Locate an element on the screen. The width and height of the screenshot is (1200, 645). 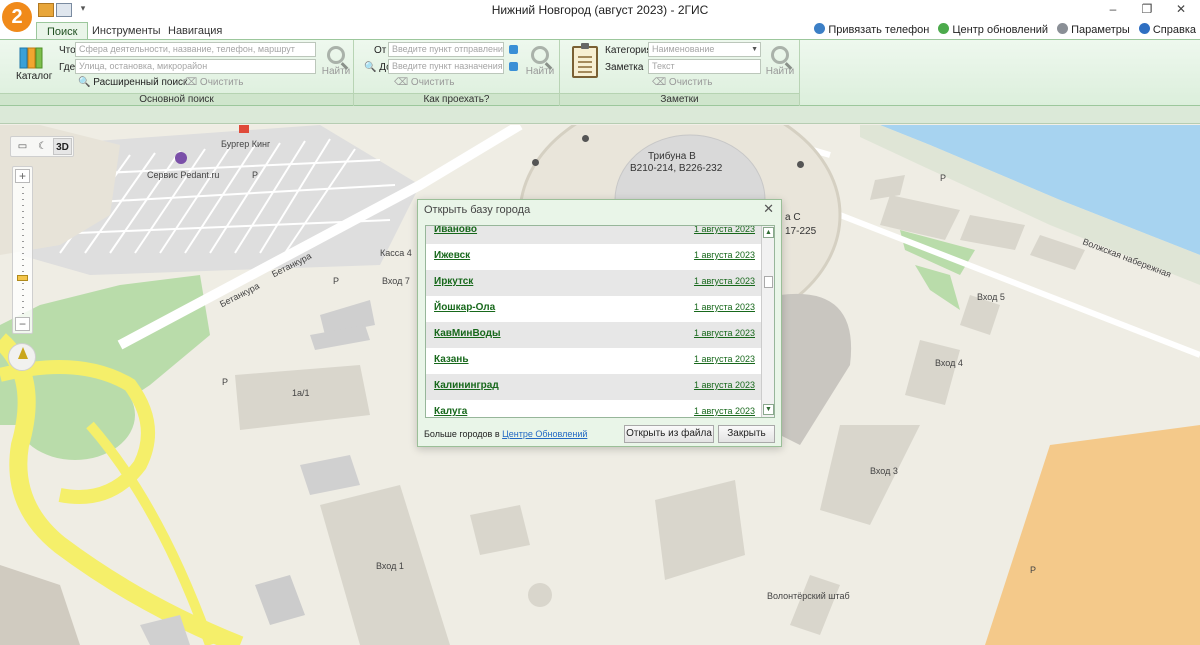
link-settings: Параметры is located at coordinates (1093, 29).